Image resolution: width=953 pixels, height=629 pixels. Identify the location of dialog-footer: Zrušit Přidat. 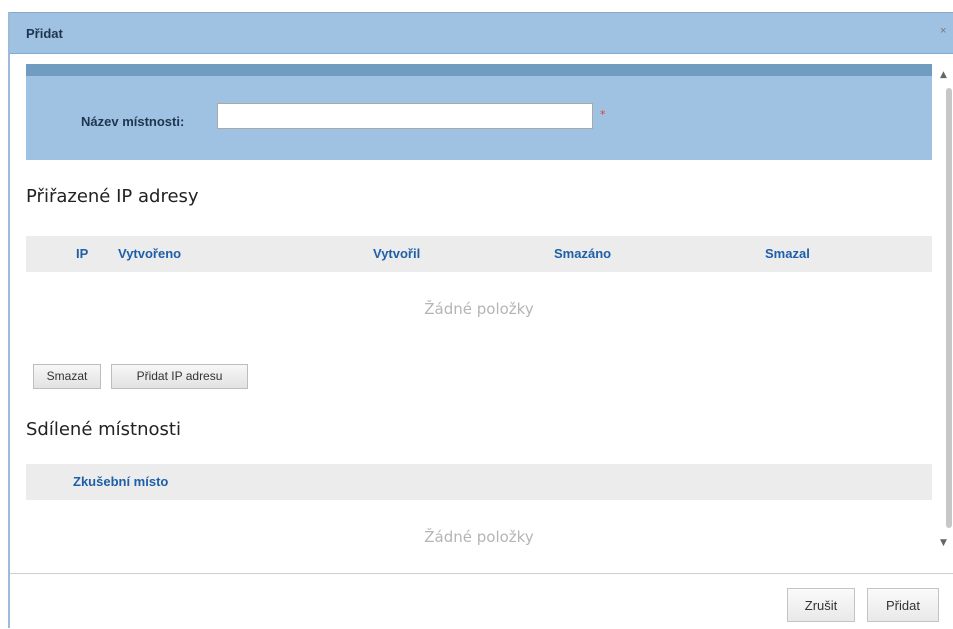
(481, 601).